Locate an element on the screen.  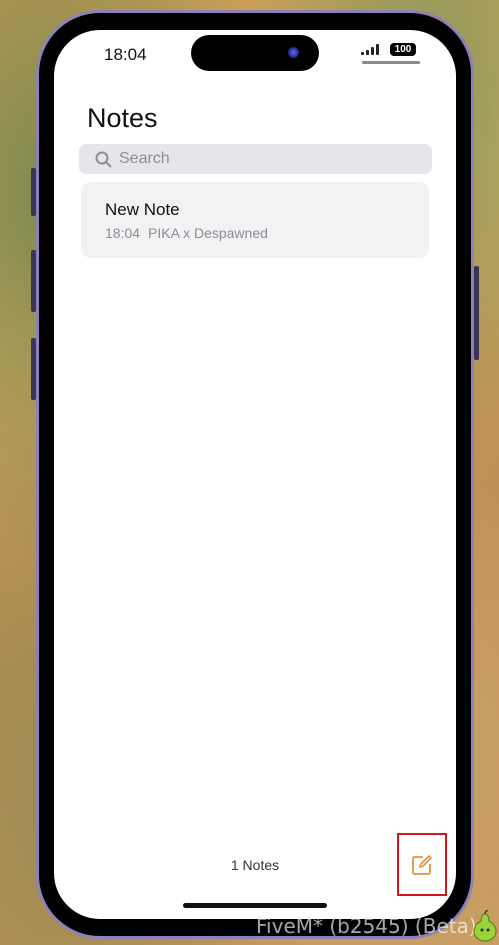
compose-icon is located at coordinates (422, 864).